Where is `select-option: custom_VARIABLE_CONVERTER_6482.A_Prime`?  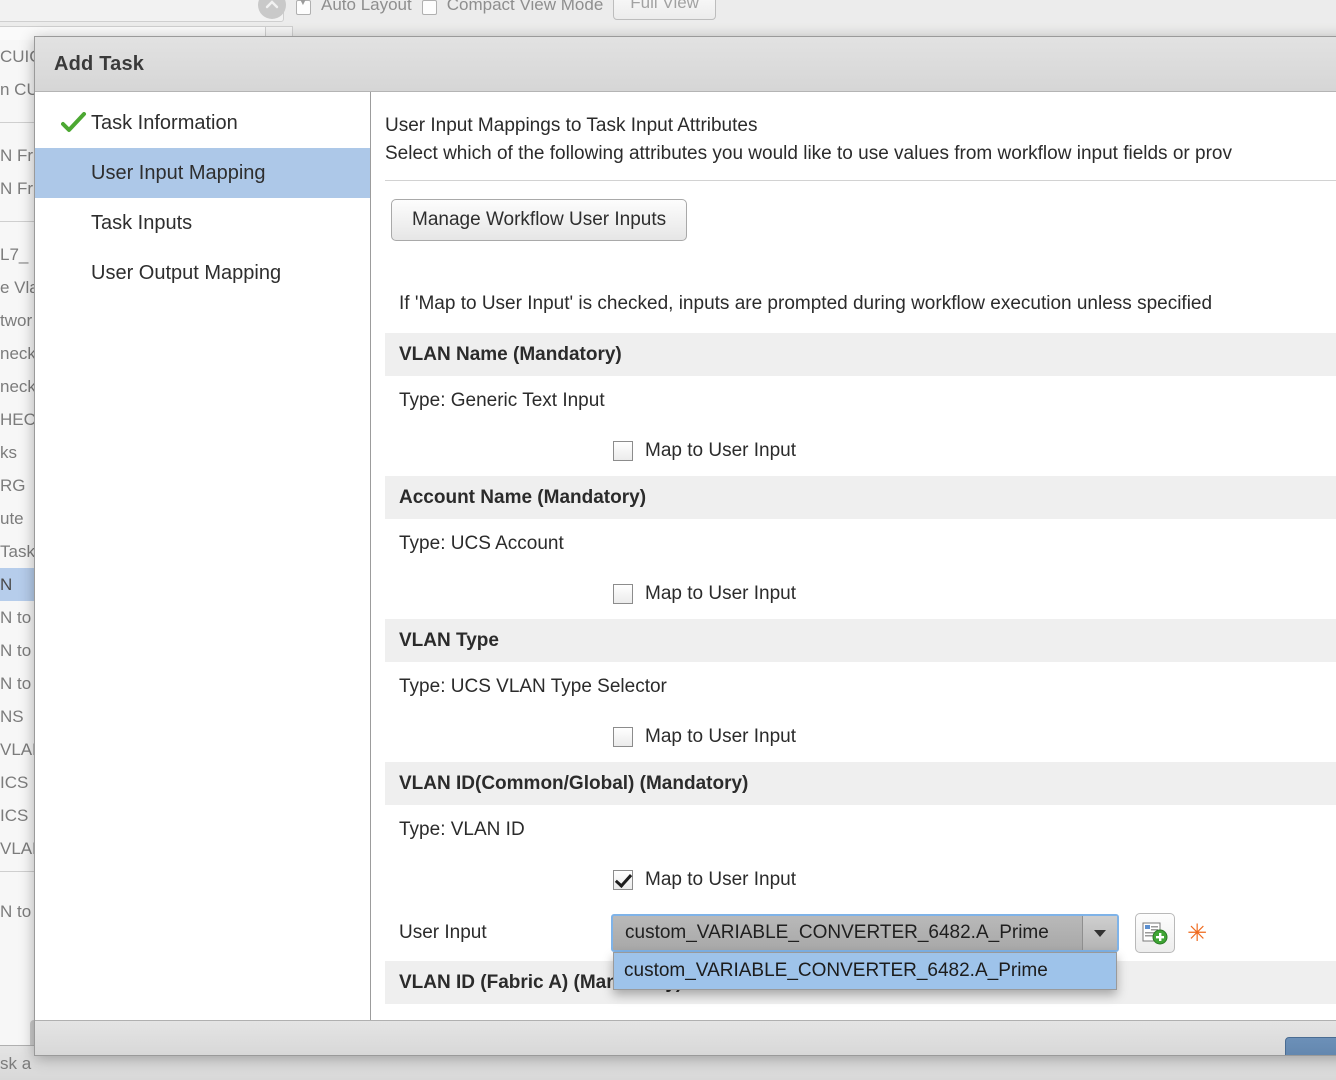 select-option: custom_VARIABLE_CONVERTER_6482.A_Prime is located at coordinates (865, 971).